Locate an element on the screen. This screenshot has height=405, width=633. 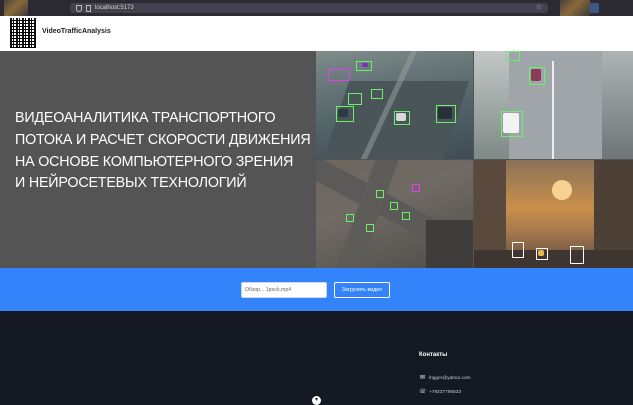
shield-icon is located at coordinates (79, 8).